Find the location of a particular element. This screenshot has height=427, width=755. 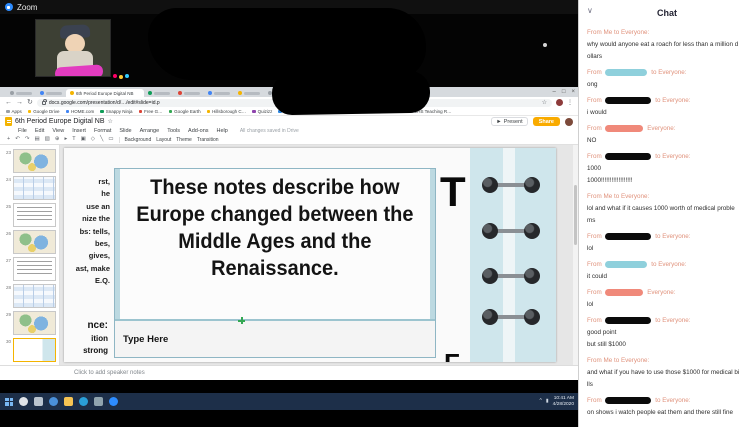

toolbar-button-layout: Layout is located at coordinates (163, 140).